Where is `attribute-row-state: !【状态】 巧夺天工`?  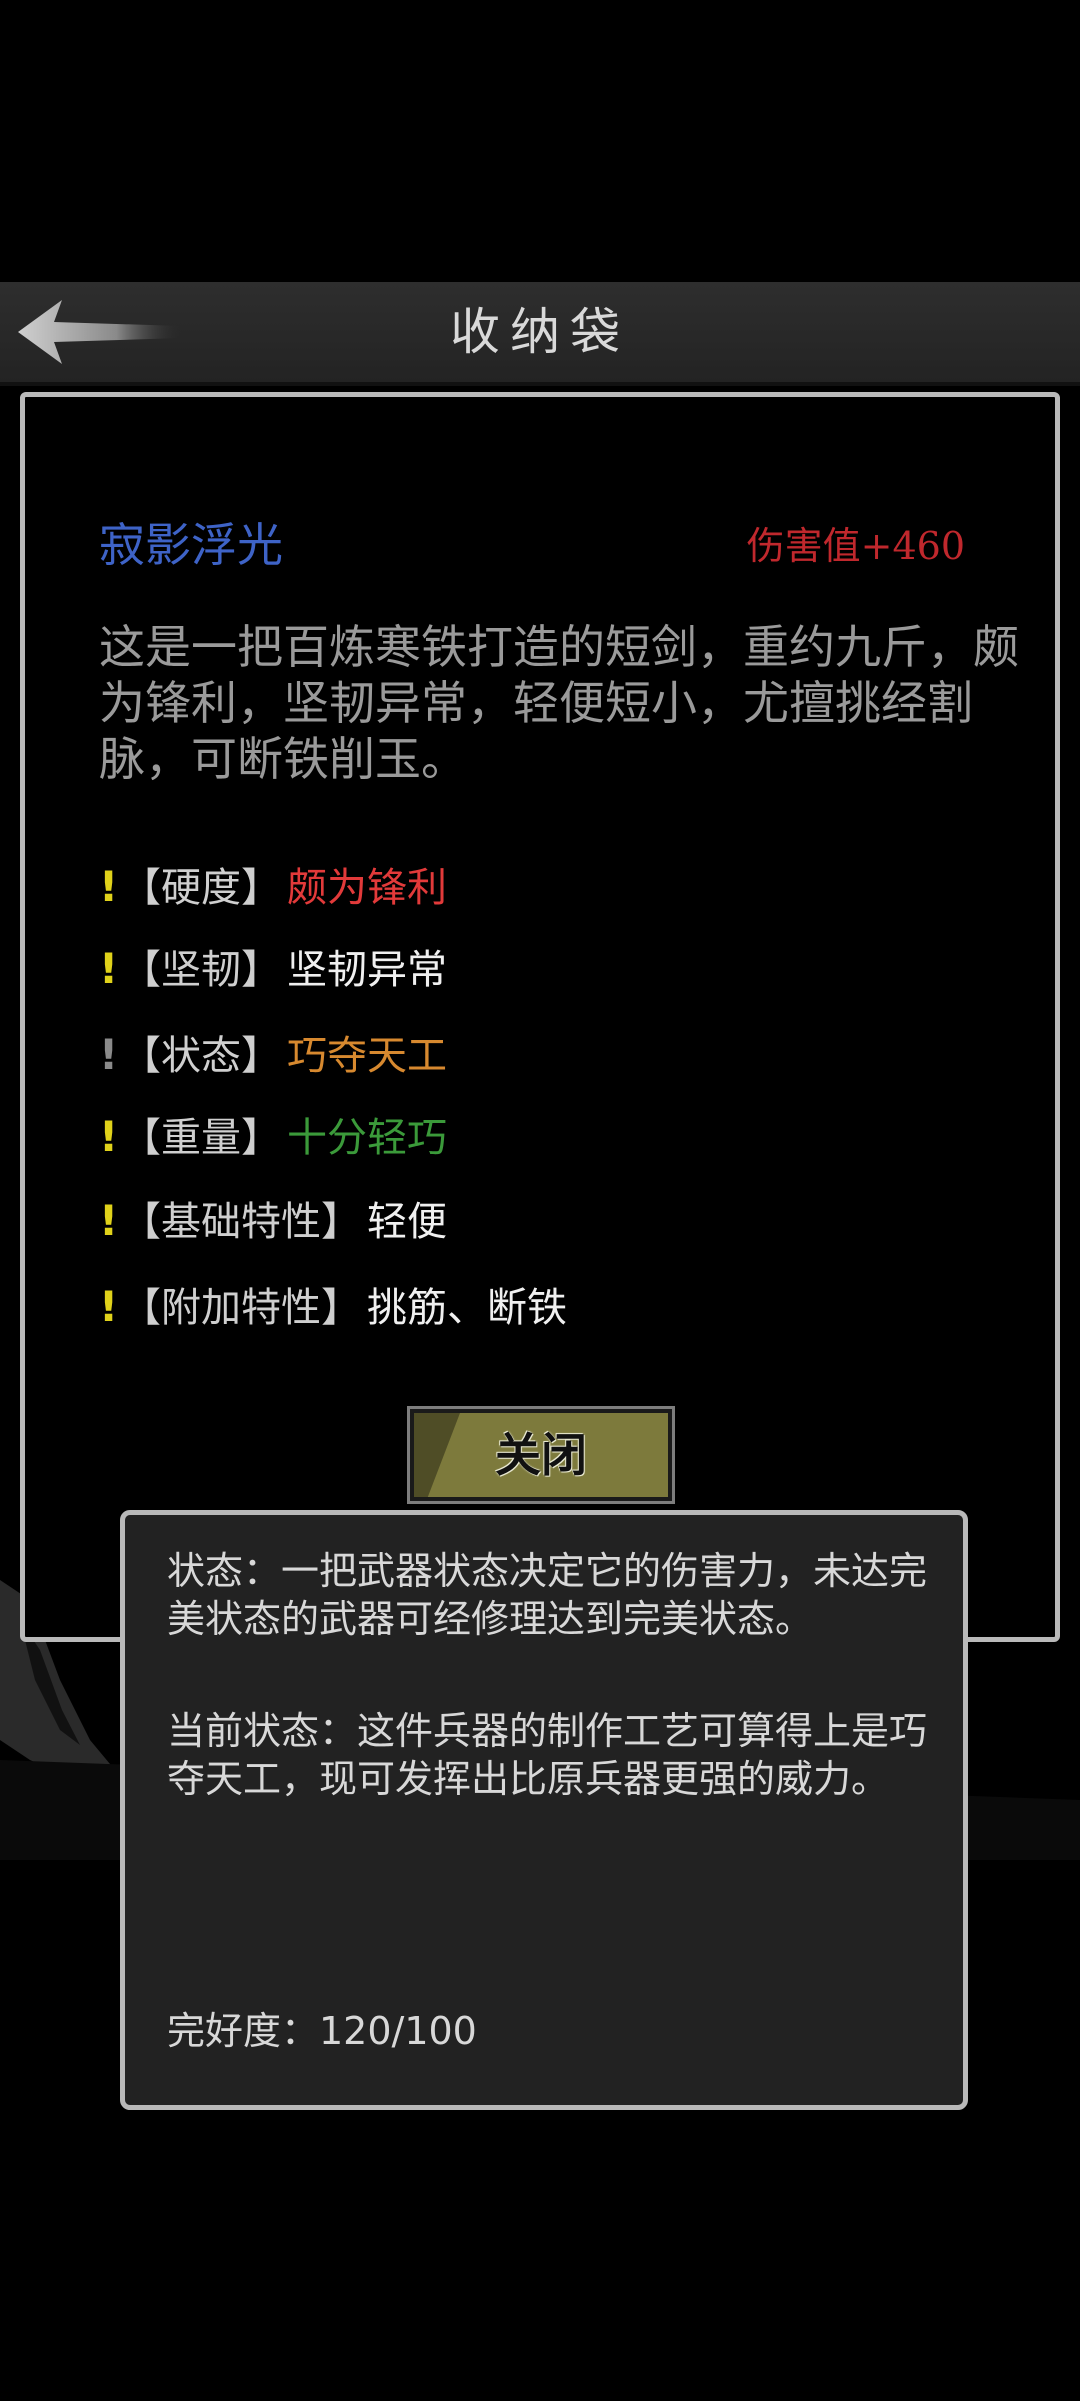 attribute-row-state: !【状态】 巧夺天工 is located at coordinates (273, 1055).